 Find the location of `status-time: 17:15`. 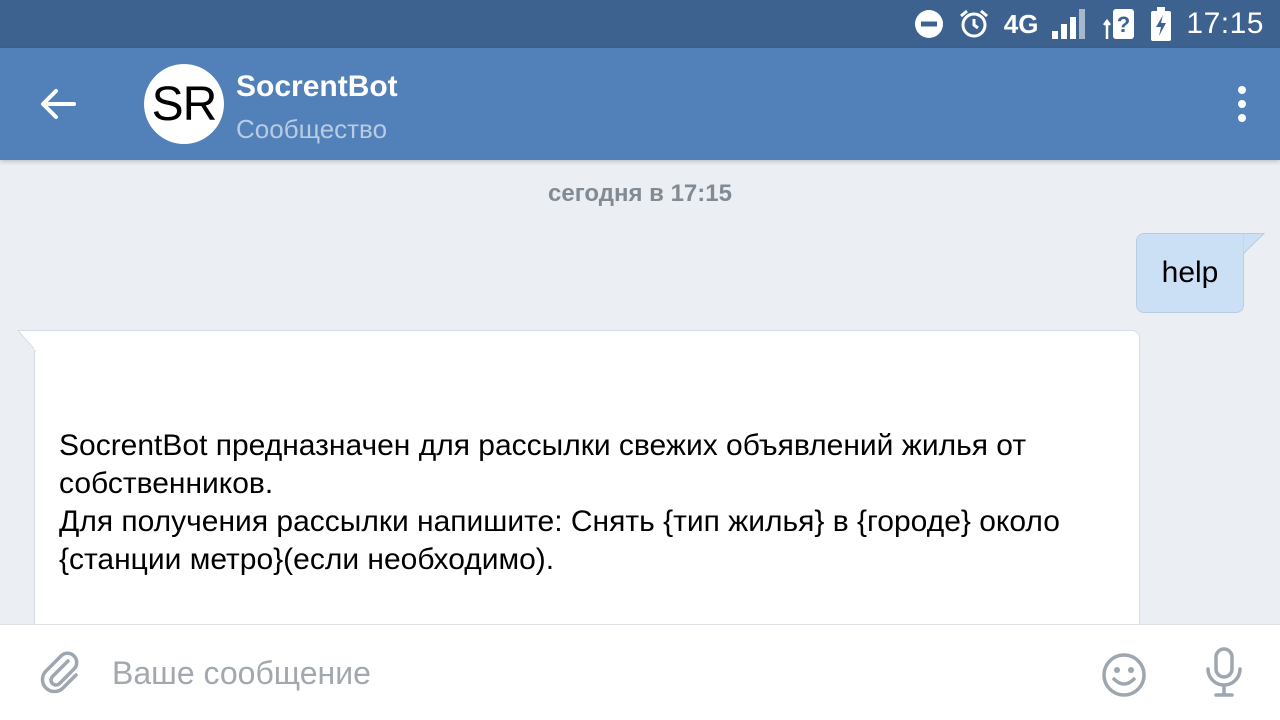

status-time: 17:15 is located at coordinates (1225, 23).